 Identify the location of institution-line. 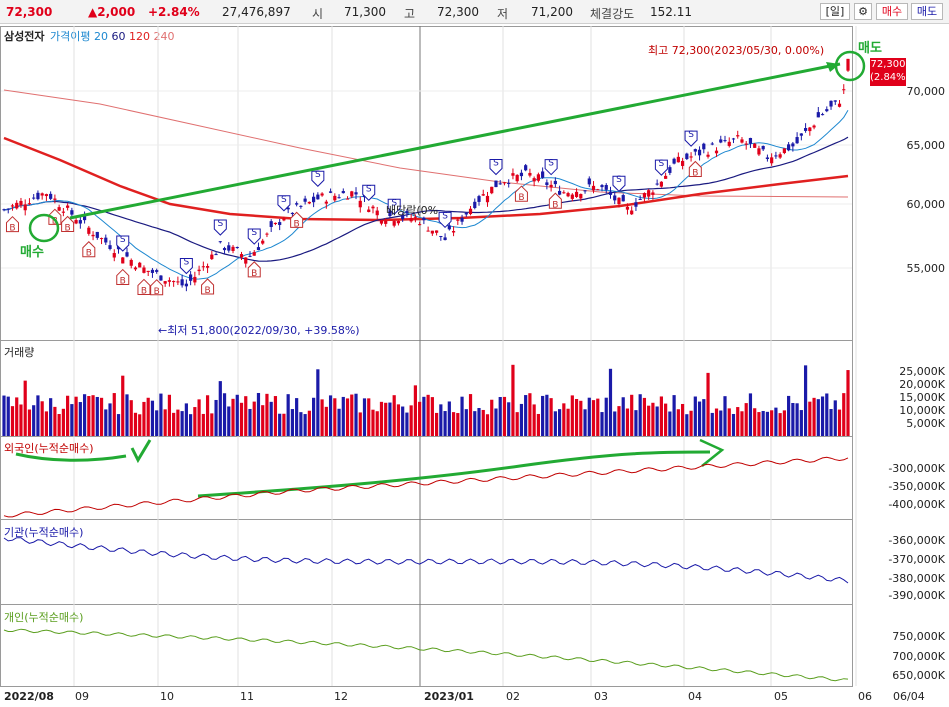
(426, 560).